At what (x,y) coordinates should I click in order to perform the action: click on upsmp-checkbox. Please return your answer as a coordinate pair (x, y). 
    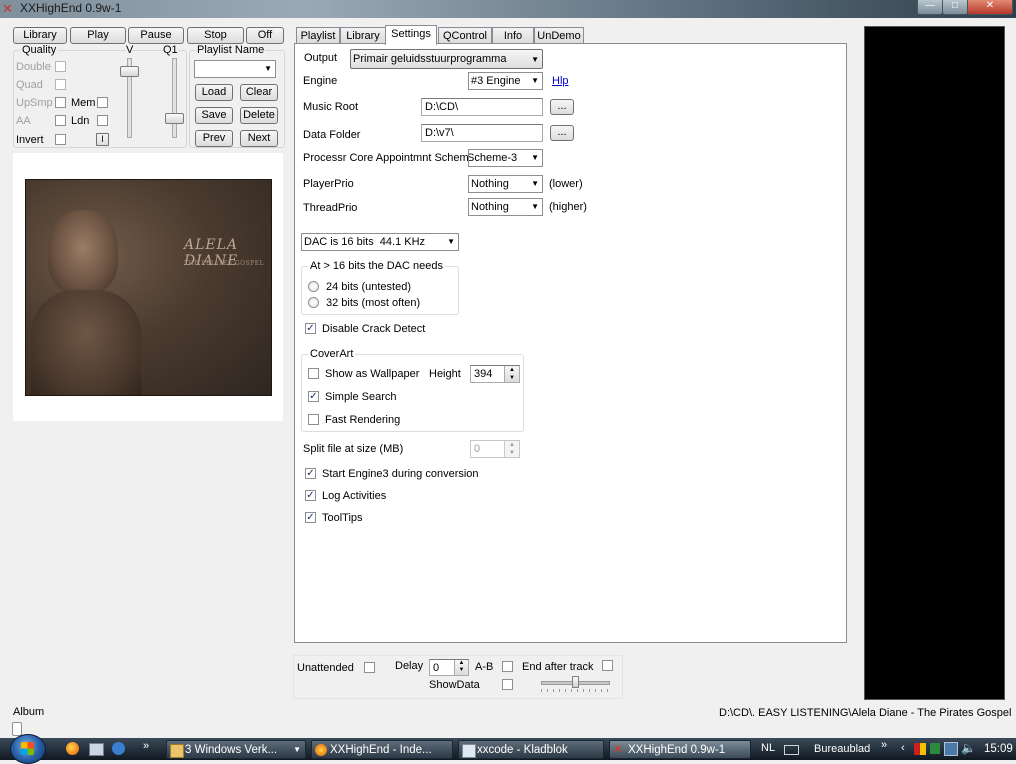
    Looking at the image, I should click on (60, 102).